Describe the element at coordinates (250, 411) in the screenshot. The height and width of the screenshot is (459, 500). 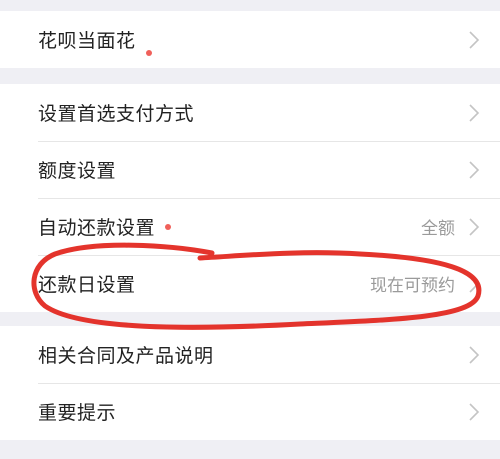
I see `row-important-notice: 重要提示` at that location.